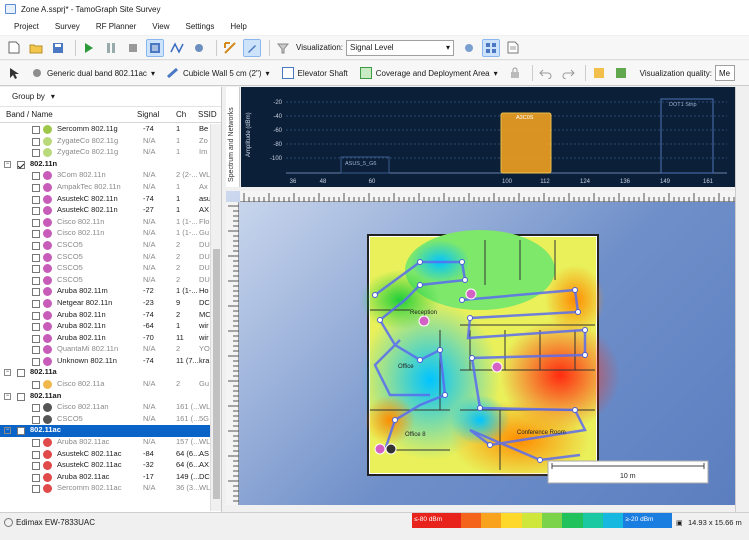 The width and height of the screenshot is (749, 540). What do you see at coordinates (542, 520) in the screenshot?
I see `signal-legend: ≤-80 dBm ≥-20 dBm` at bounding box center [542, 520].